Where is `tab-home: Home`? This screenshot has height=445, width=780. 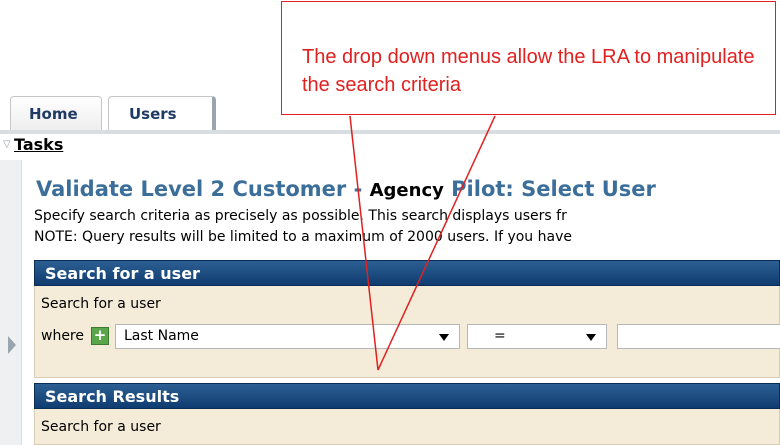 tab-home: Home is located at coordinates (56, 113).